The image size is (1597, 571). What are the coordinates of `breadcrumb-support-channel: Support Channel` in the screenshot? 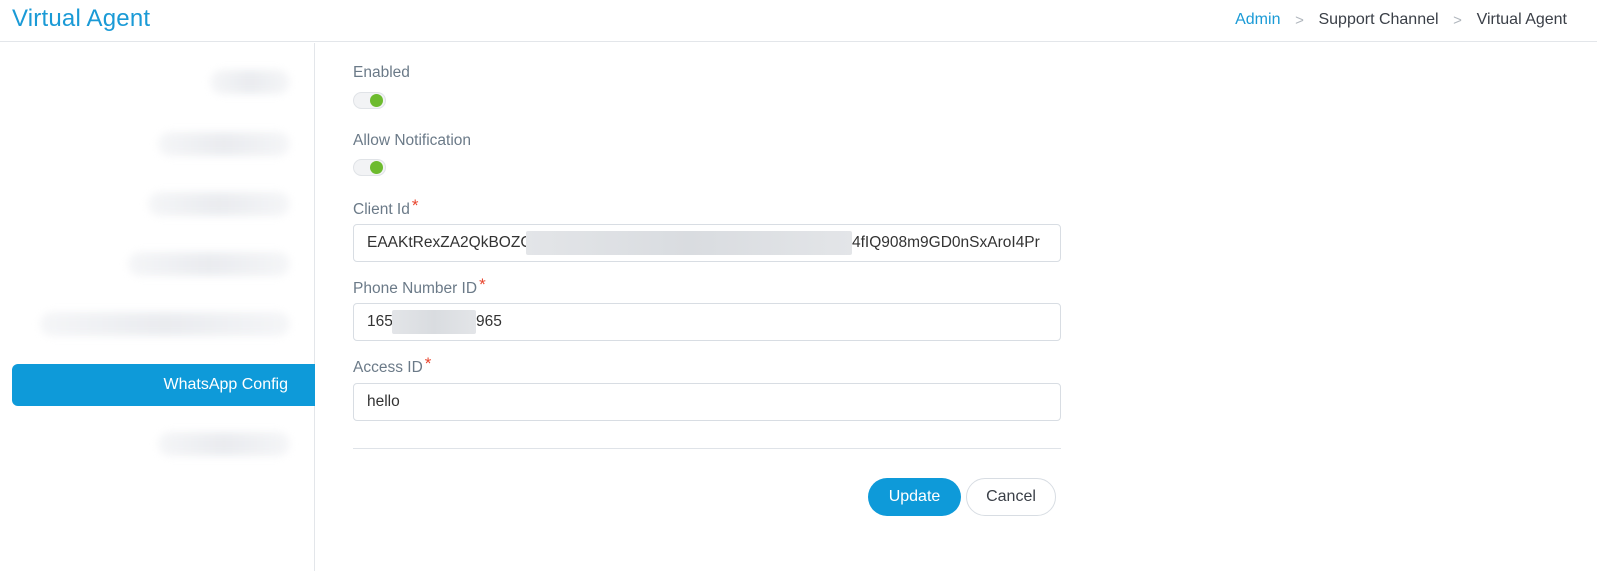 It's located at (1378, 19).